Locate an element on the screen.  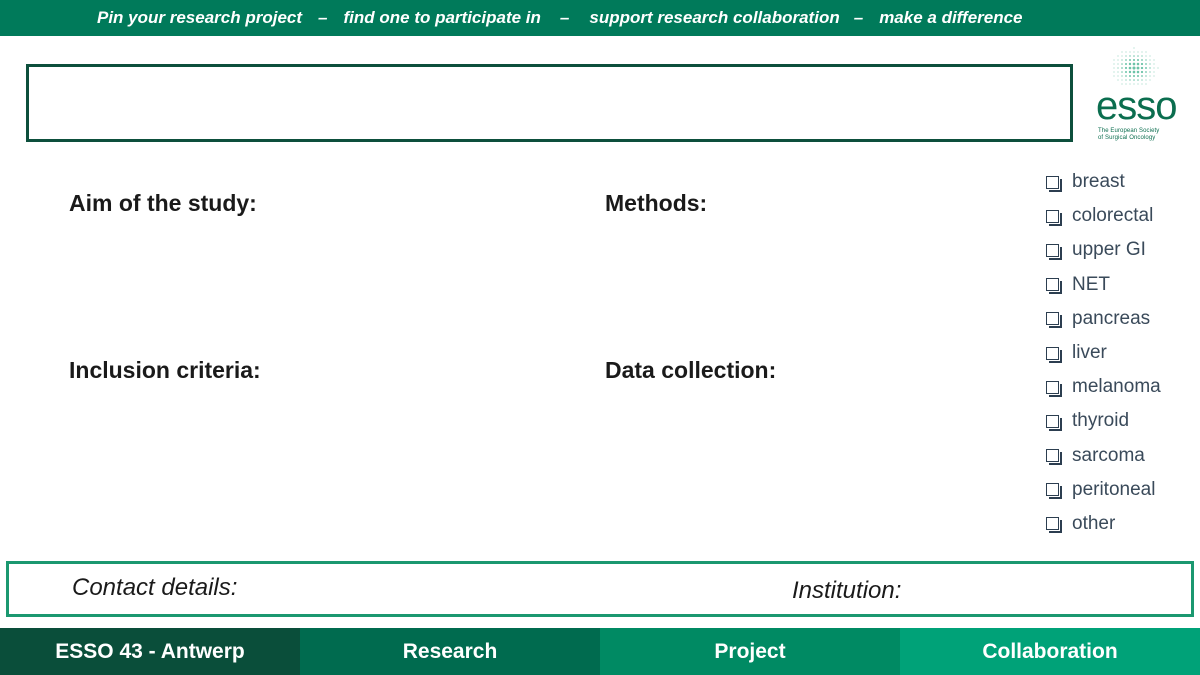
banner-segment: make a difference is located at coordinates (951, 17).